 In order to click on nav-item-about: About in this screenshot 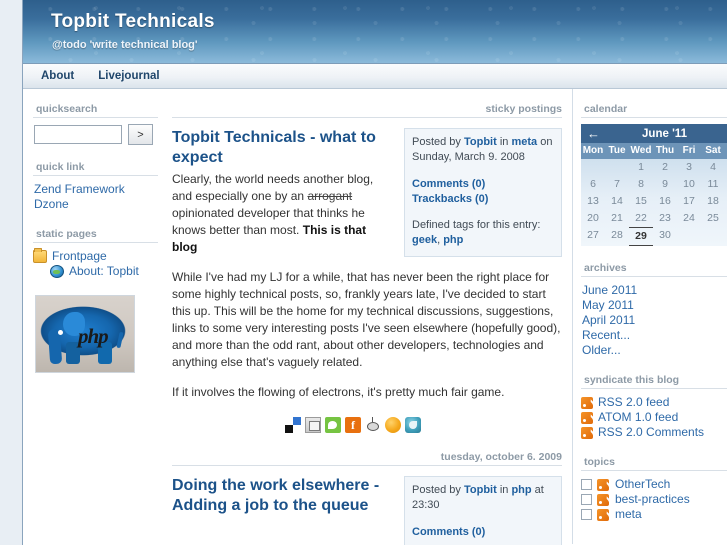, I will do `click(57, 76)`.